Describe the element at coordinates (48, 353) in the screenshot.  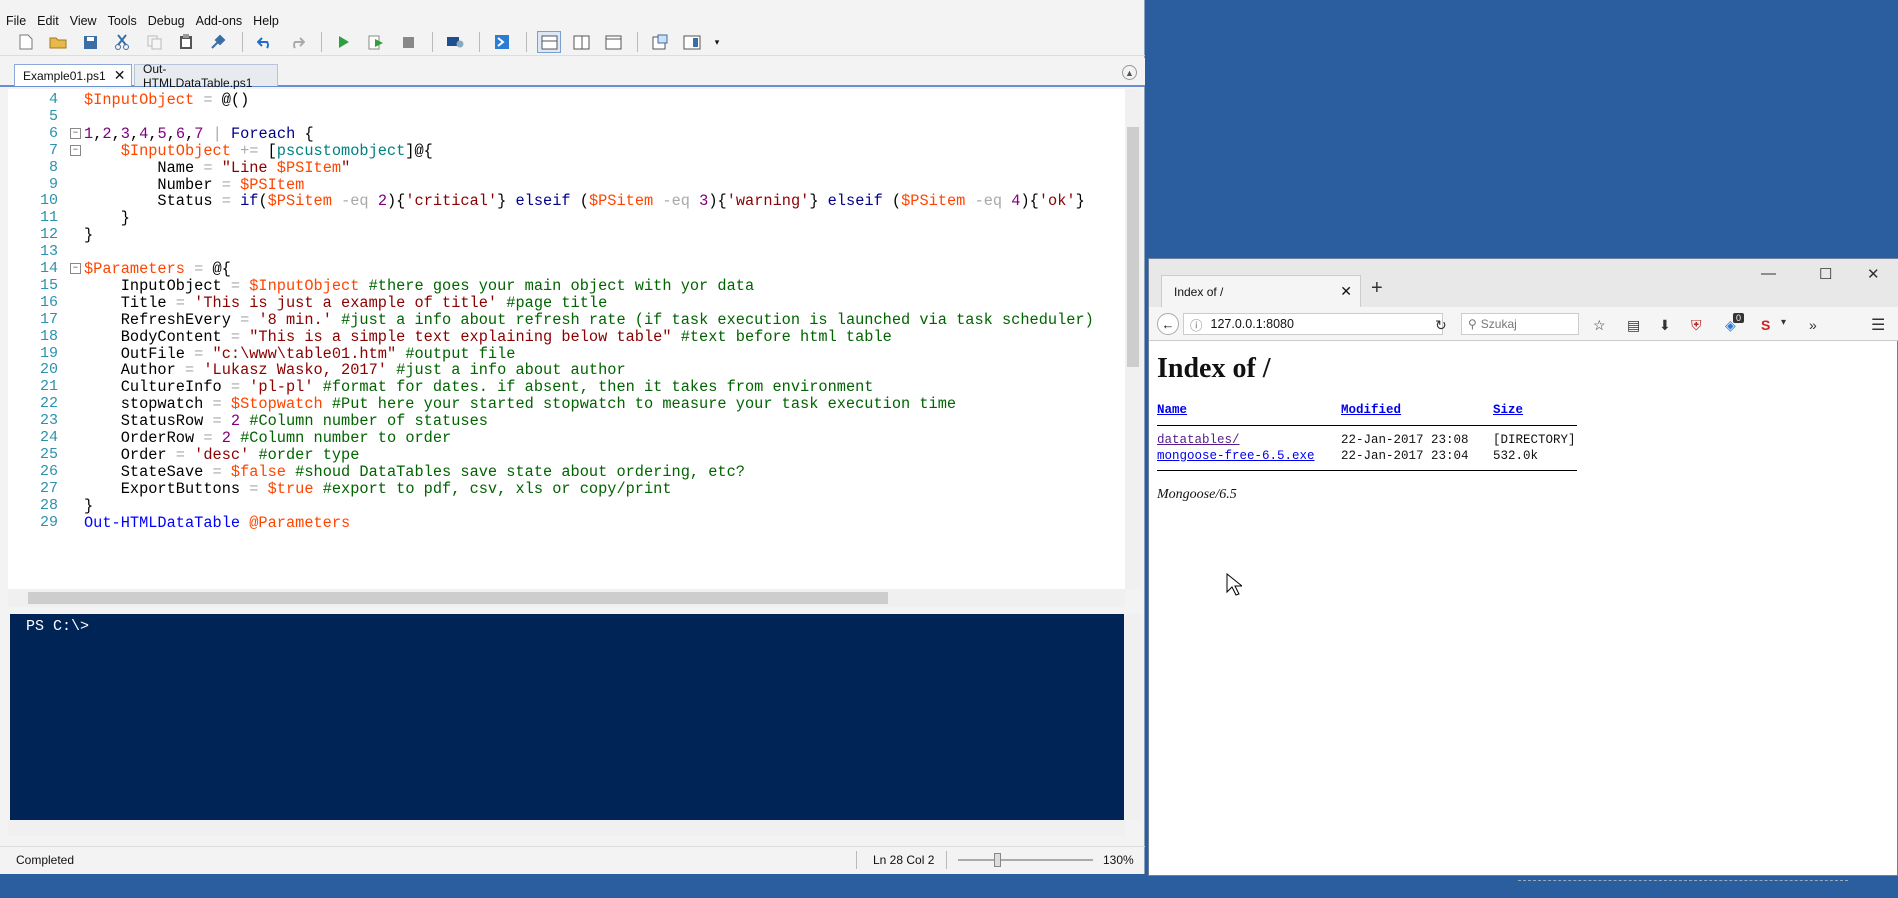
I see `line-number: 19` at that location.